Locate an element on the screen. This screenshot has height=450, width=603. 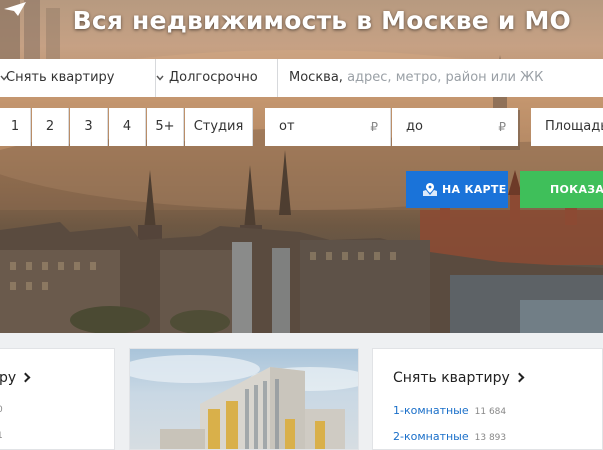
address-input: Москва, адрес, метро, район или ЖК is located at coordinates (440, 78).